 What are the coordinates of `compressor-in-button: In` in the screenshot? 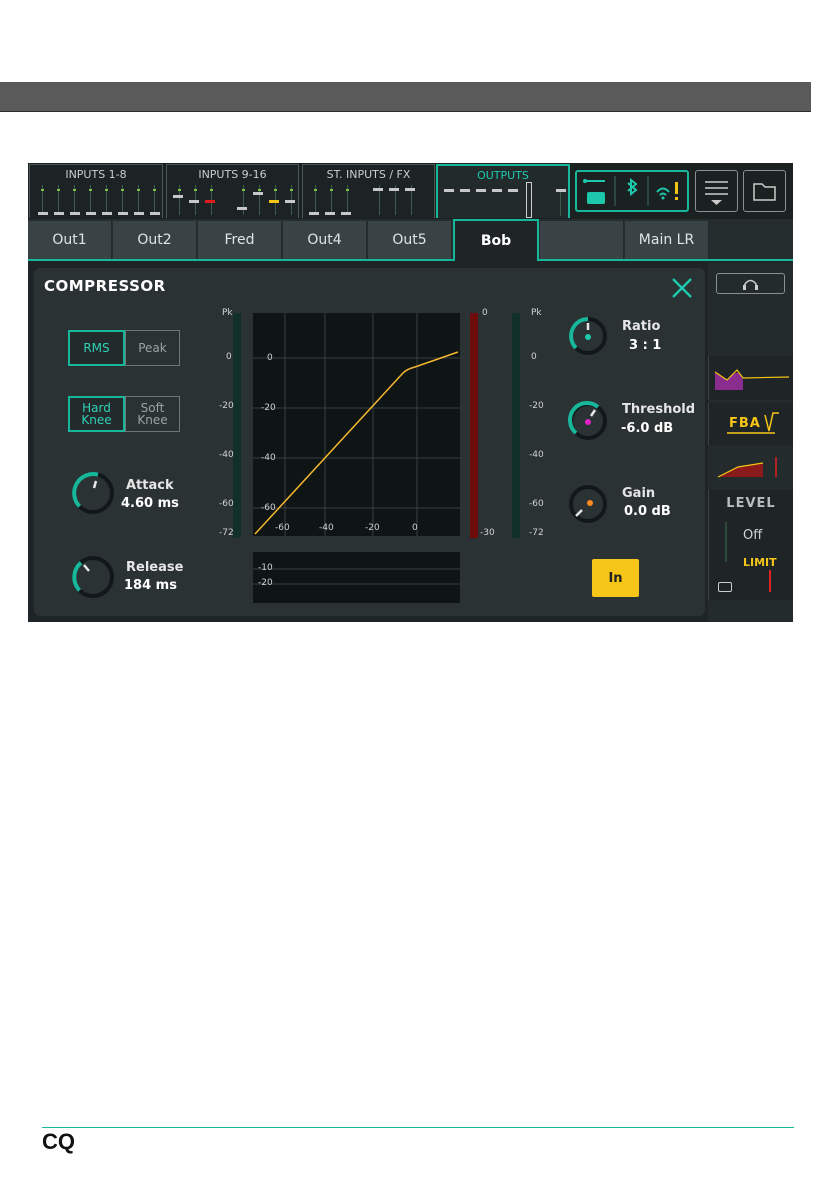 It's located at (615, 578).